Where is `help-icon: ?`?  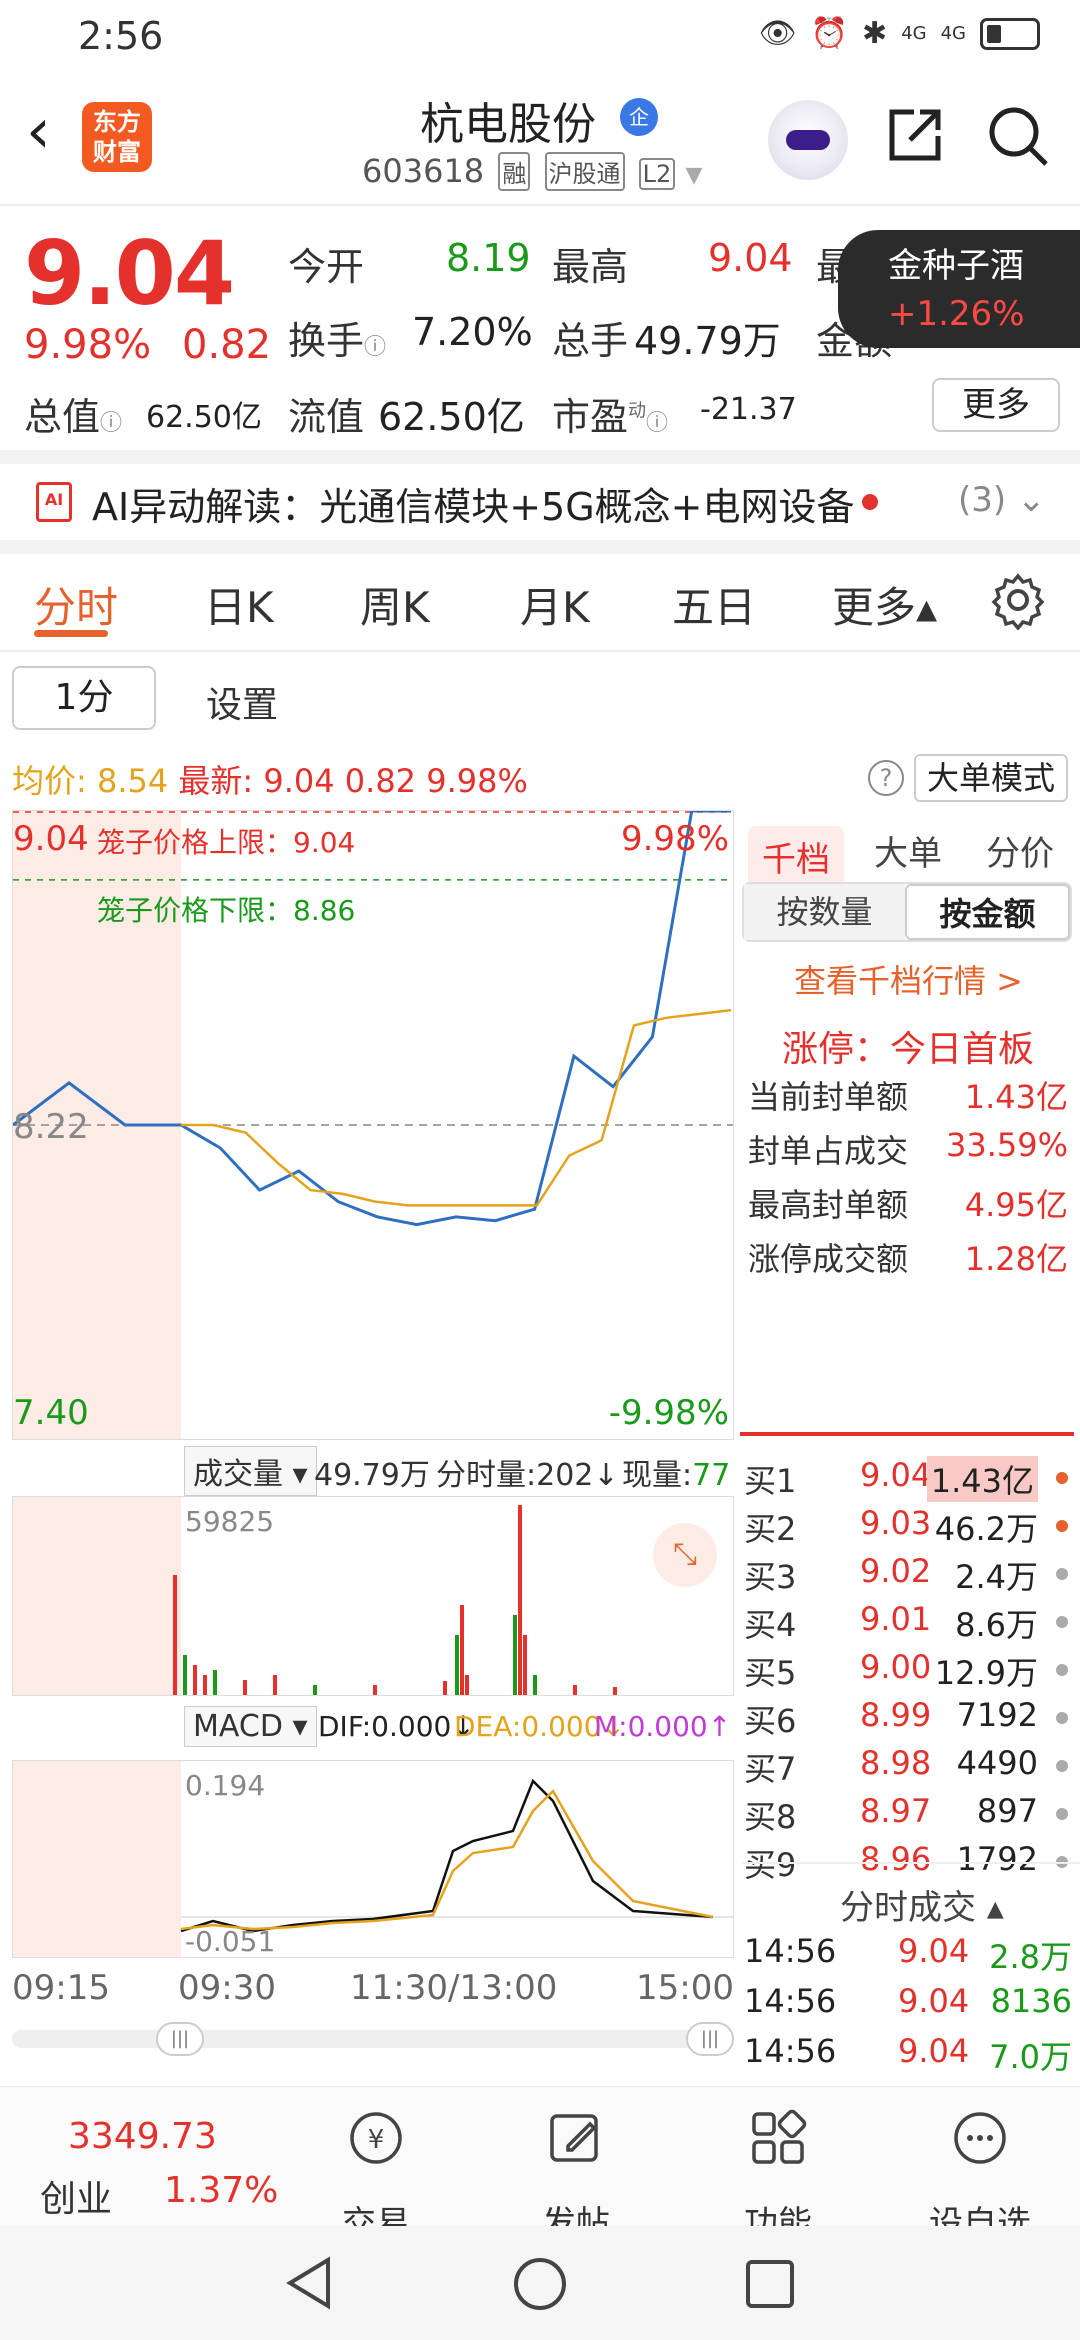 help-icon: ? is located at coordinates (886, 778).